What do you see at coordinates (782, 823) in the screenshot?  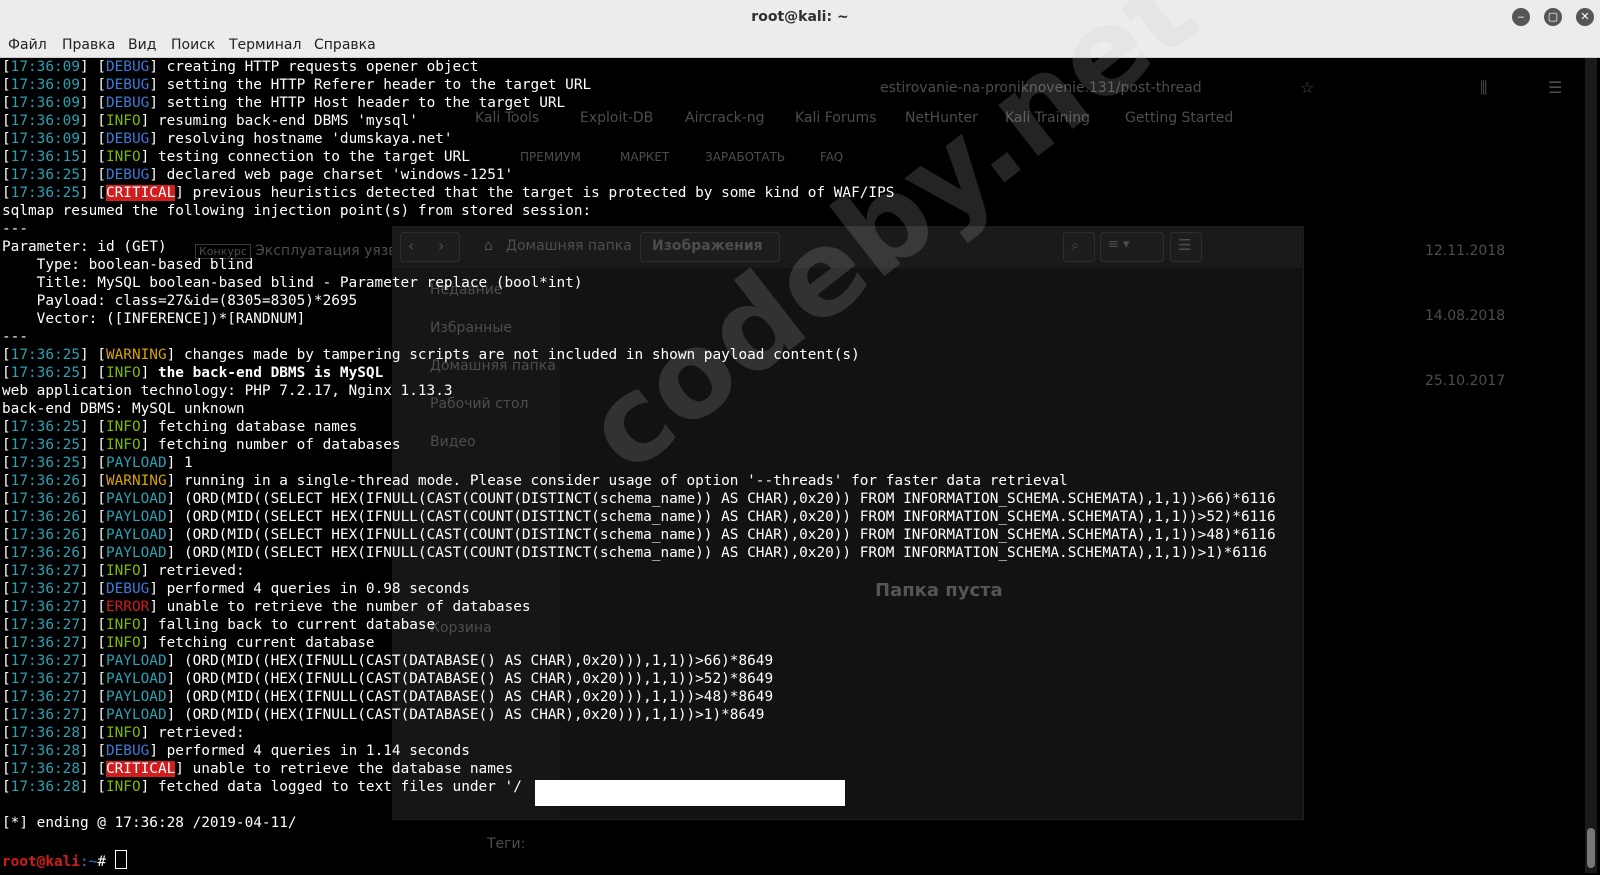 I see `terminal-line: [*] ending @ 17:36:28 /2019-04-11/` at bounding box center [782, 823].